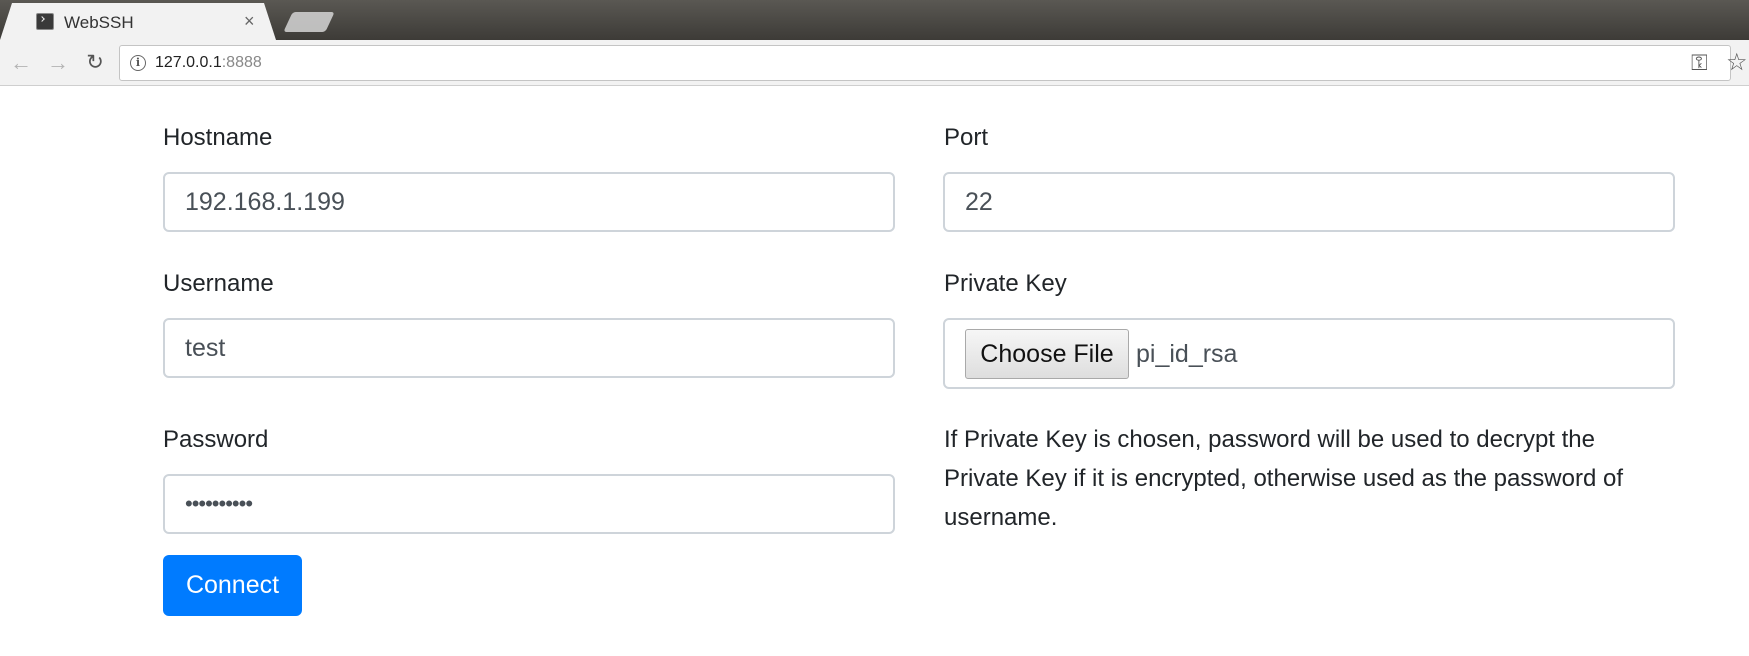 Image resolution: width=1749 pixels, height=656 pixels. Describe the element at coordinates (1699, 63) in the screenshot. I see `key-icon: ⚿` at that location.